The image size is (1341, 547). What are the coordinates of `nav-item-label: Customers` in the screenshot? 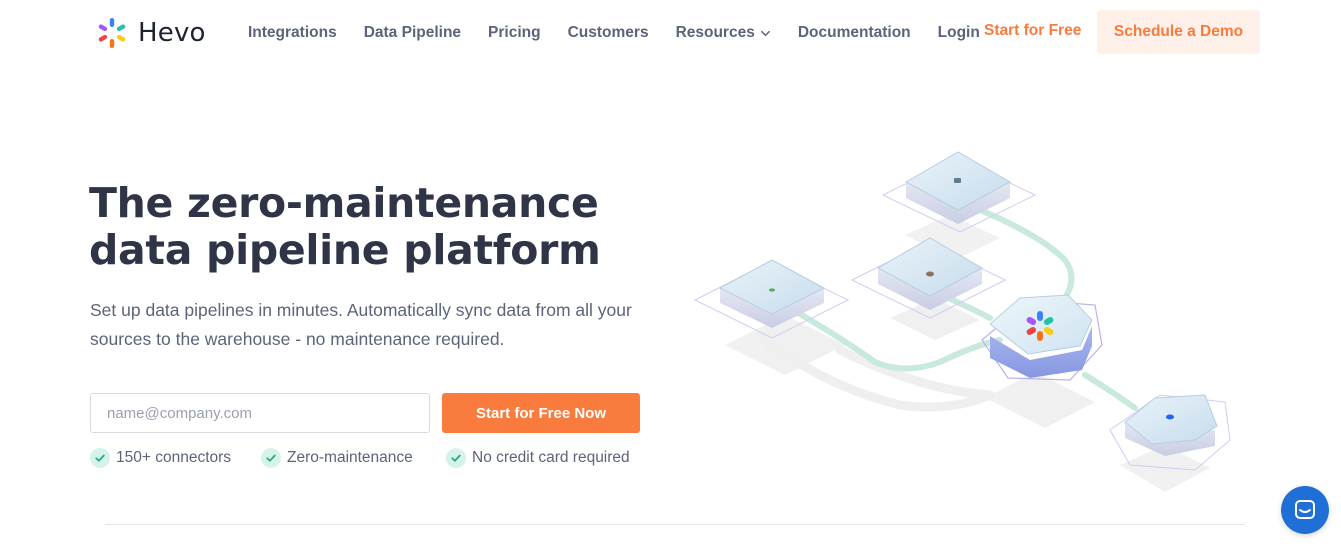 It's located at (608, 32).